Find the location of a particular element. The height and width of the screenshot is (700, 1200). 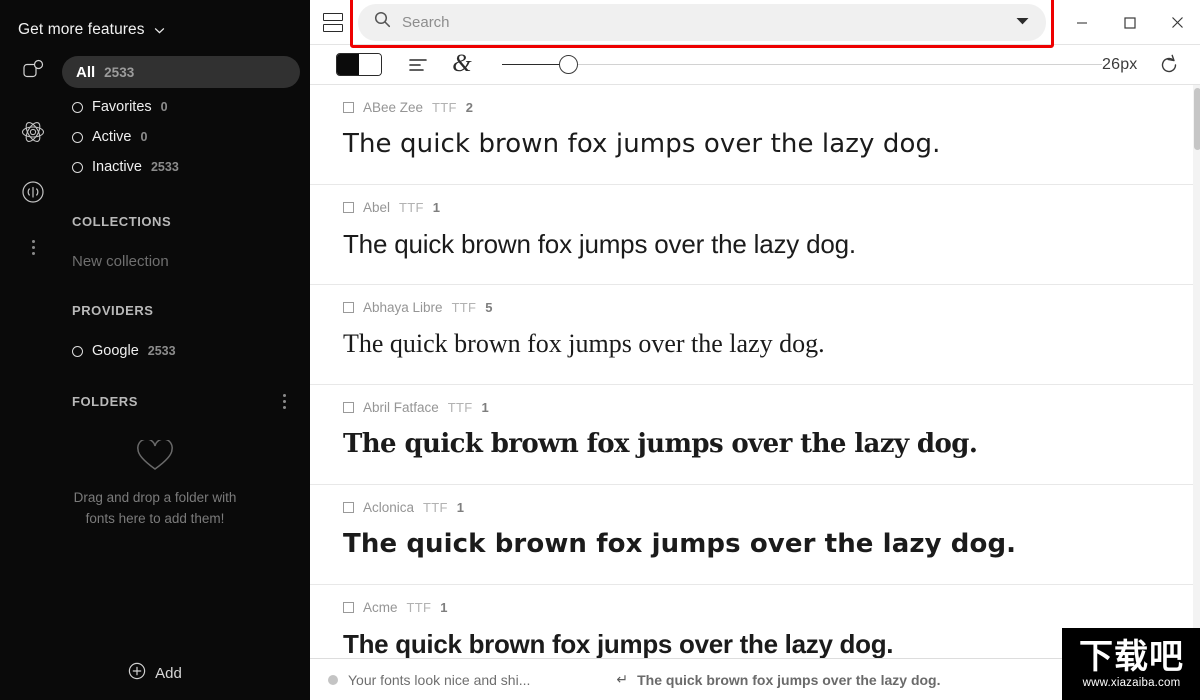

sidebar-item-favorites-count: 0 is located at coordinates (164, 107).